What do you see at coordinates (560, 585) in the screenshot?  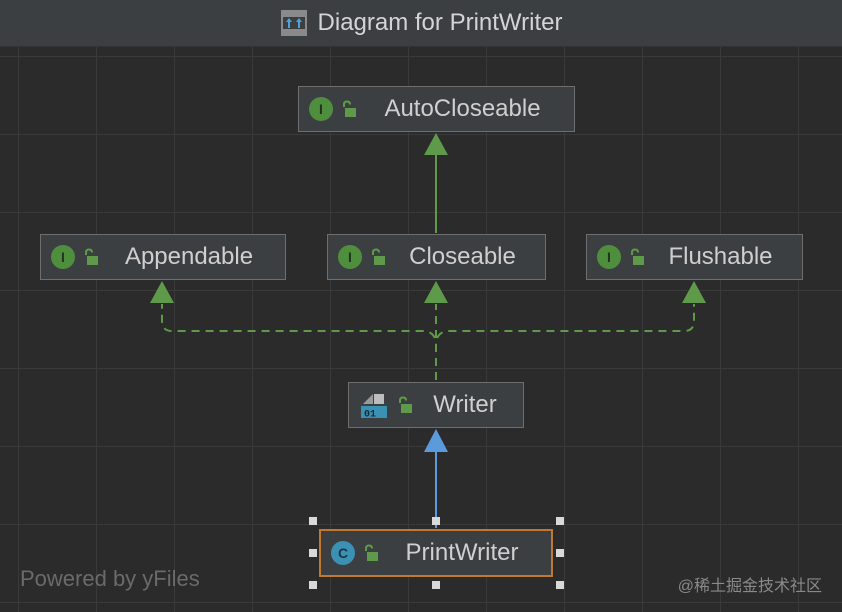 I see `resize-handle-se` at bounding box center [560, 585].